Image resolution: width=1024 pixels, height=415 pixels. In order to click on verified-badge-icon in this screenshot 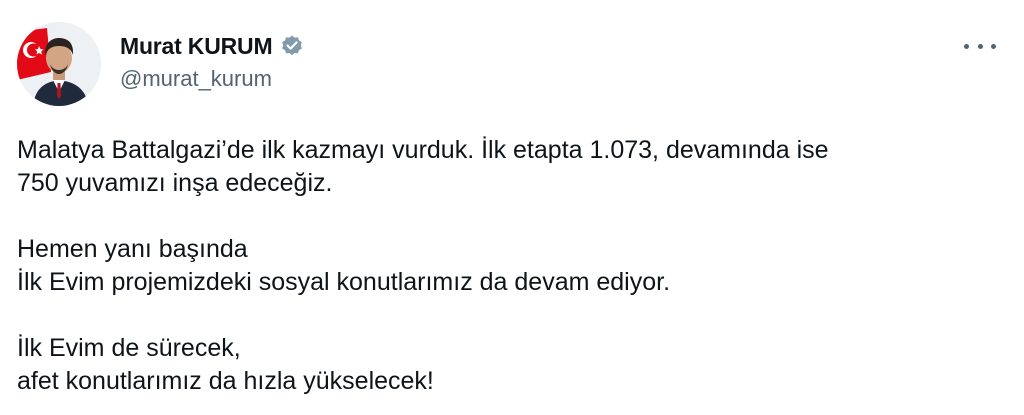, I will do `click(292, 46)`.